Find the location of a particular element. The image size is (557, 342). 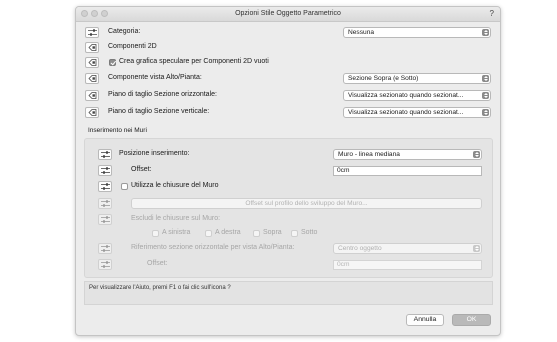

title-bar: Opzioni Stile Oggetto Parametrico ? is located at coordinates (288, 14).